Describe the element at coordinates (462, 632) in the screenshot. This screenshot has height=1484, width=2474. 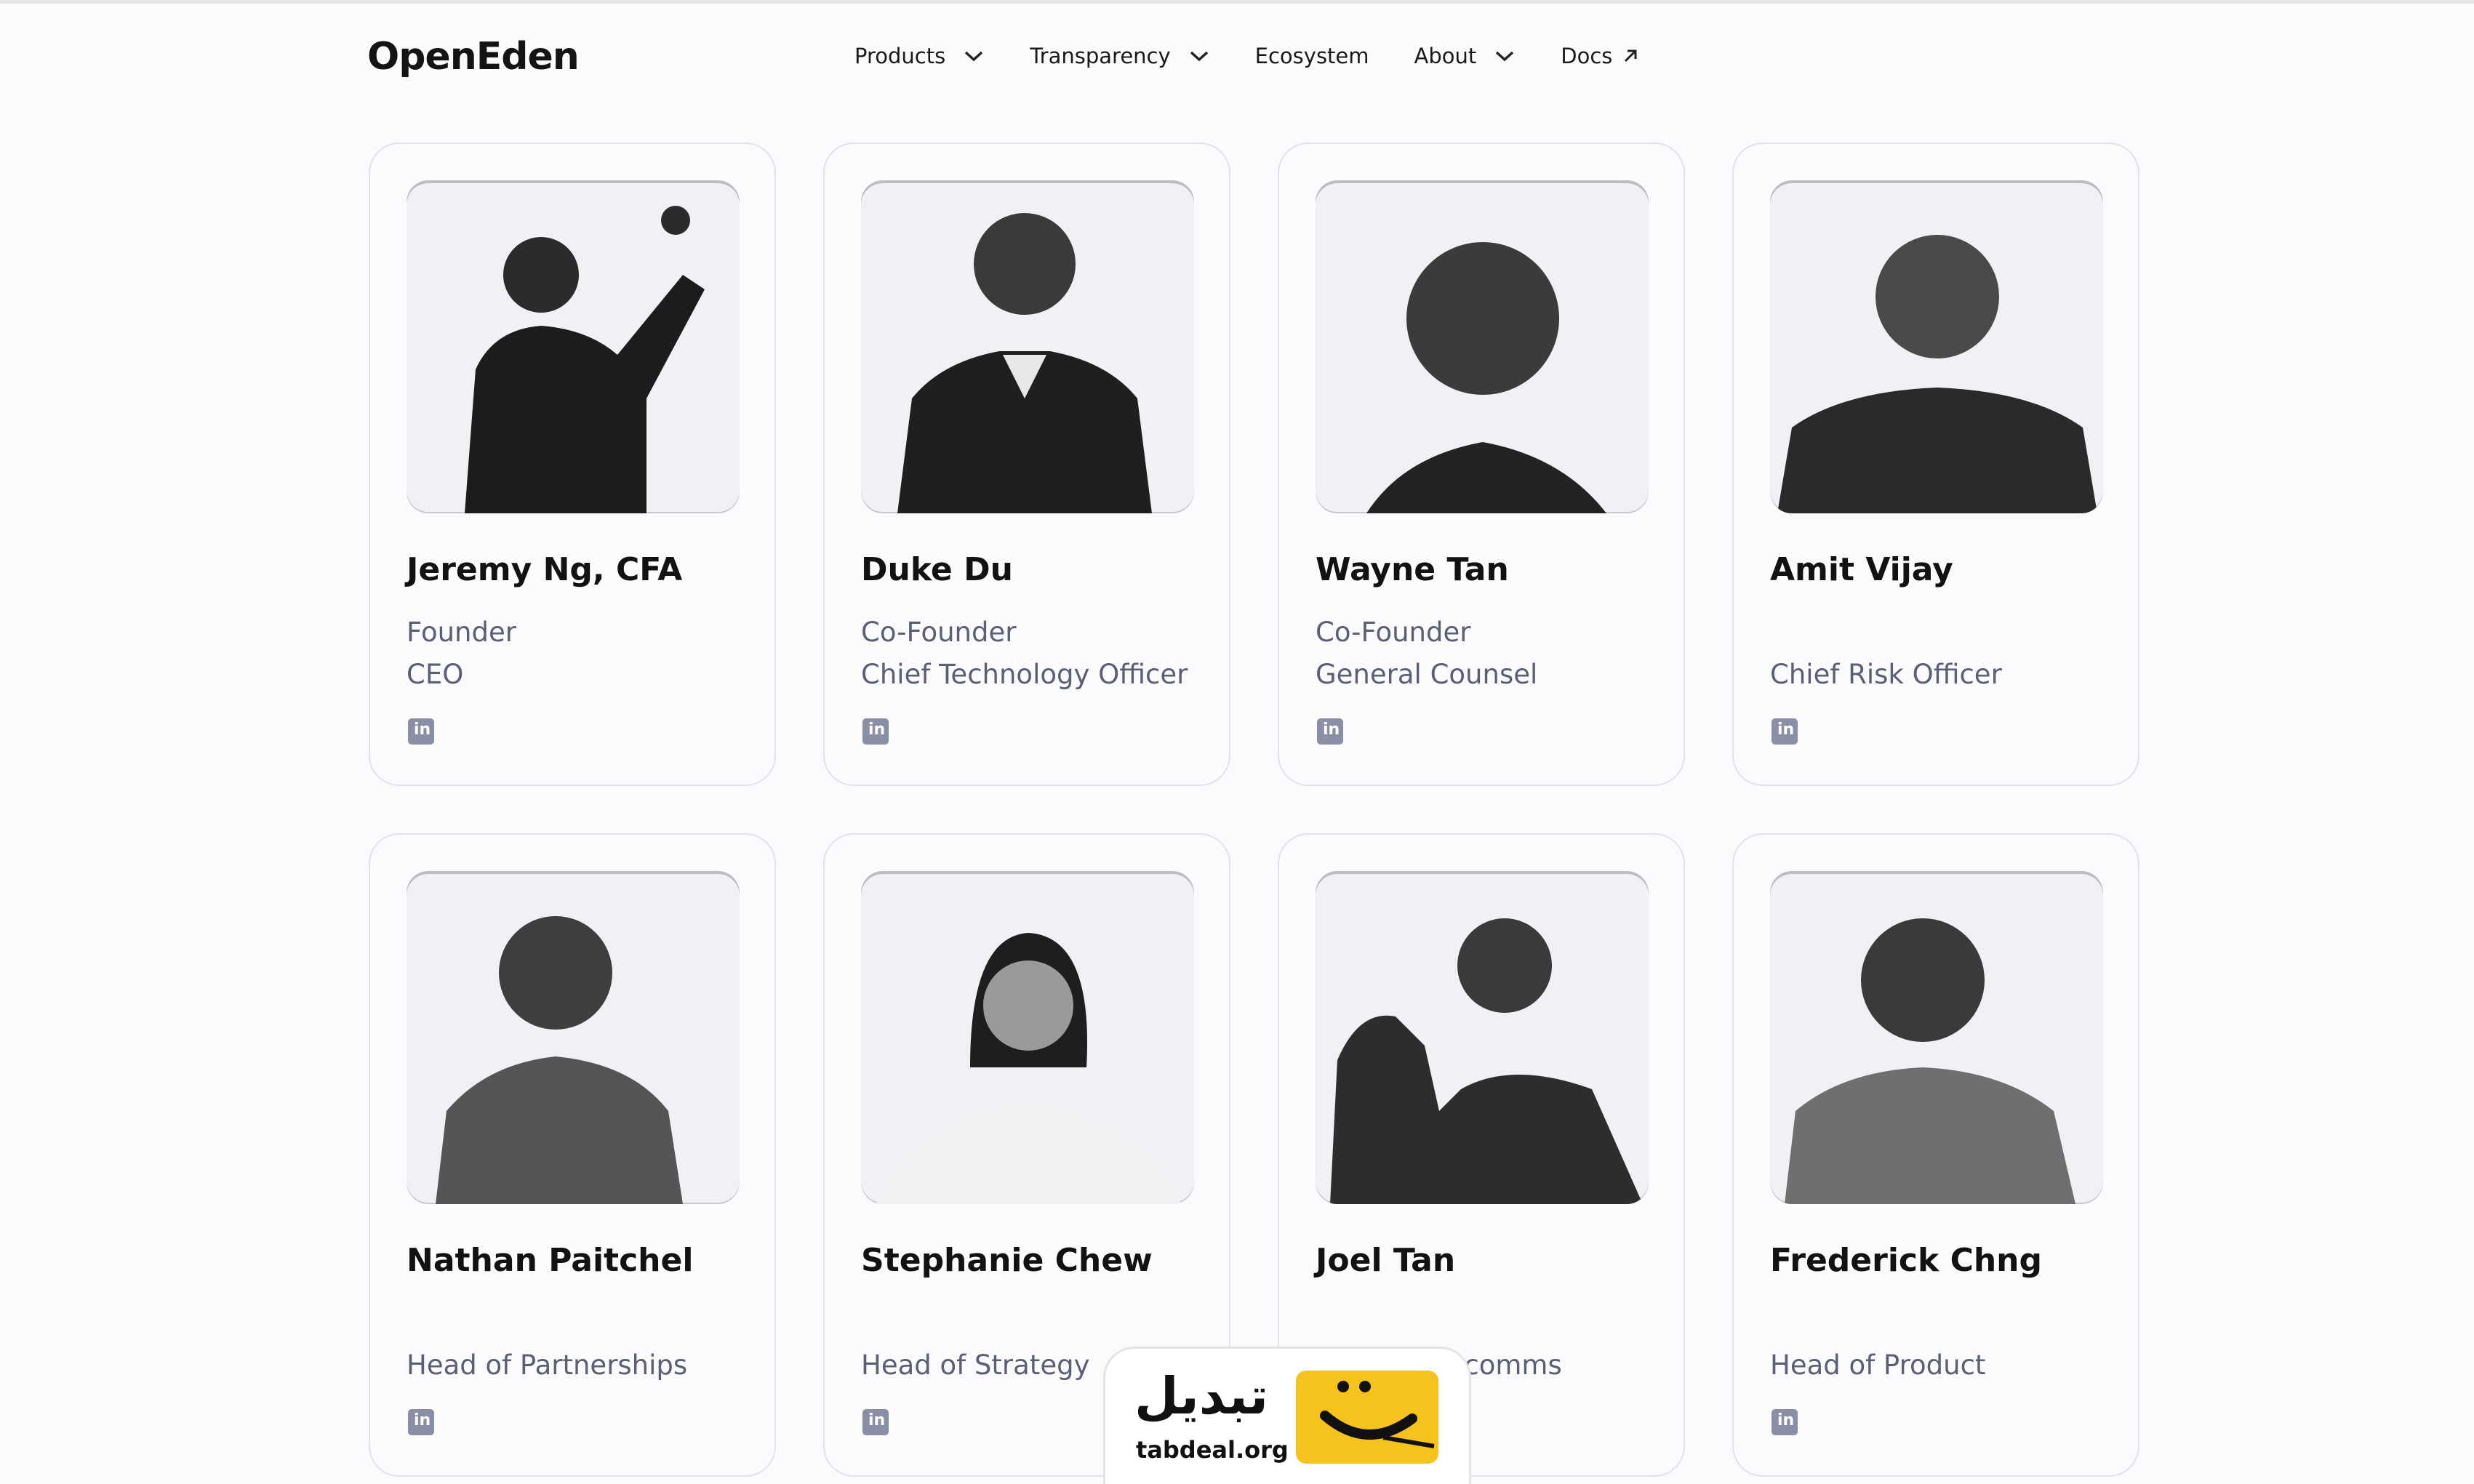
I see `member-role-primary: Founder` at that location.